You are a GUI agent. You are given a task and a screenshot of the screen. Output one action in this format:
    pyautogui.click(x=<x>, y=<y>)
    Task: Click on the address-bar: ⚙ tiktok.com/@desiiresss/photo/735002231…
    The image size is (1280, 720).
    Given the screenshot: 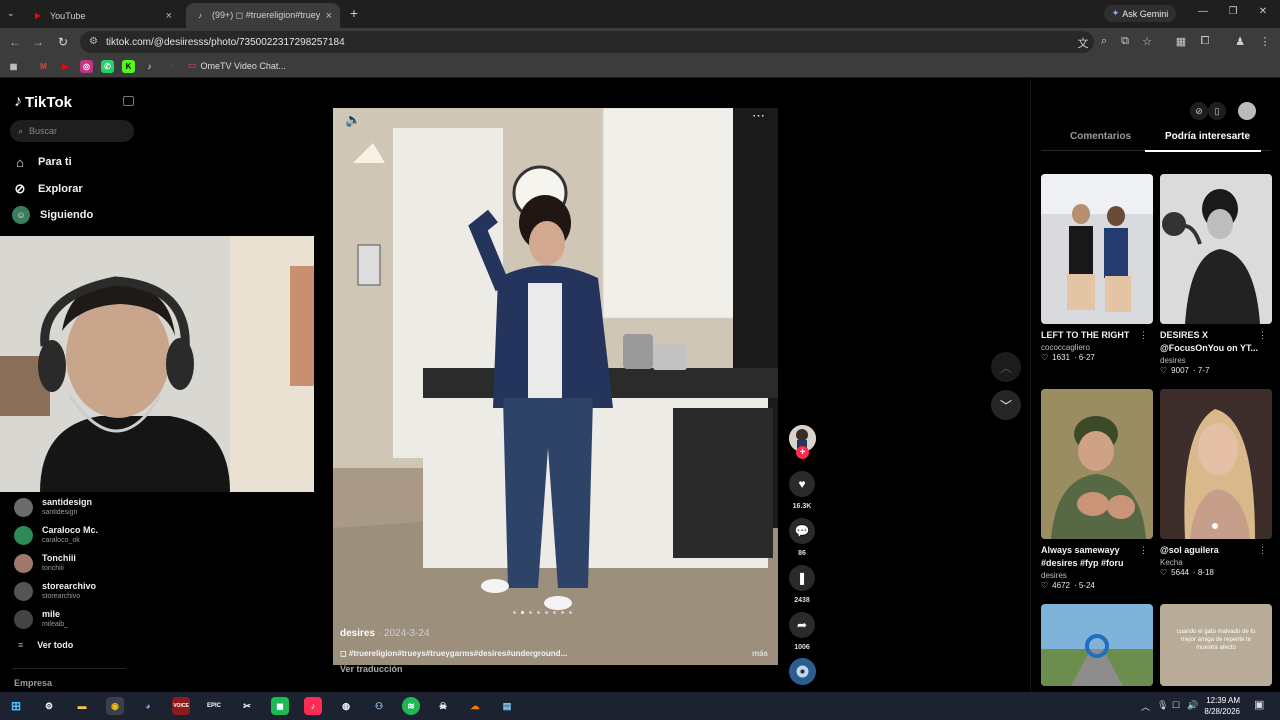 What is the action you would take?
    pyautogui.click(x=587, y=42)
    